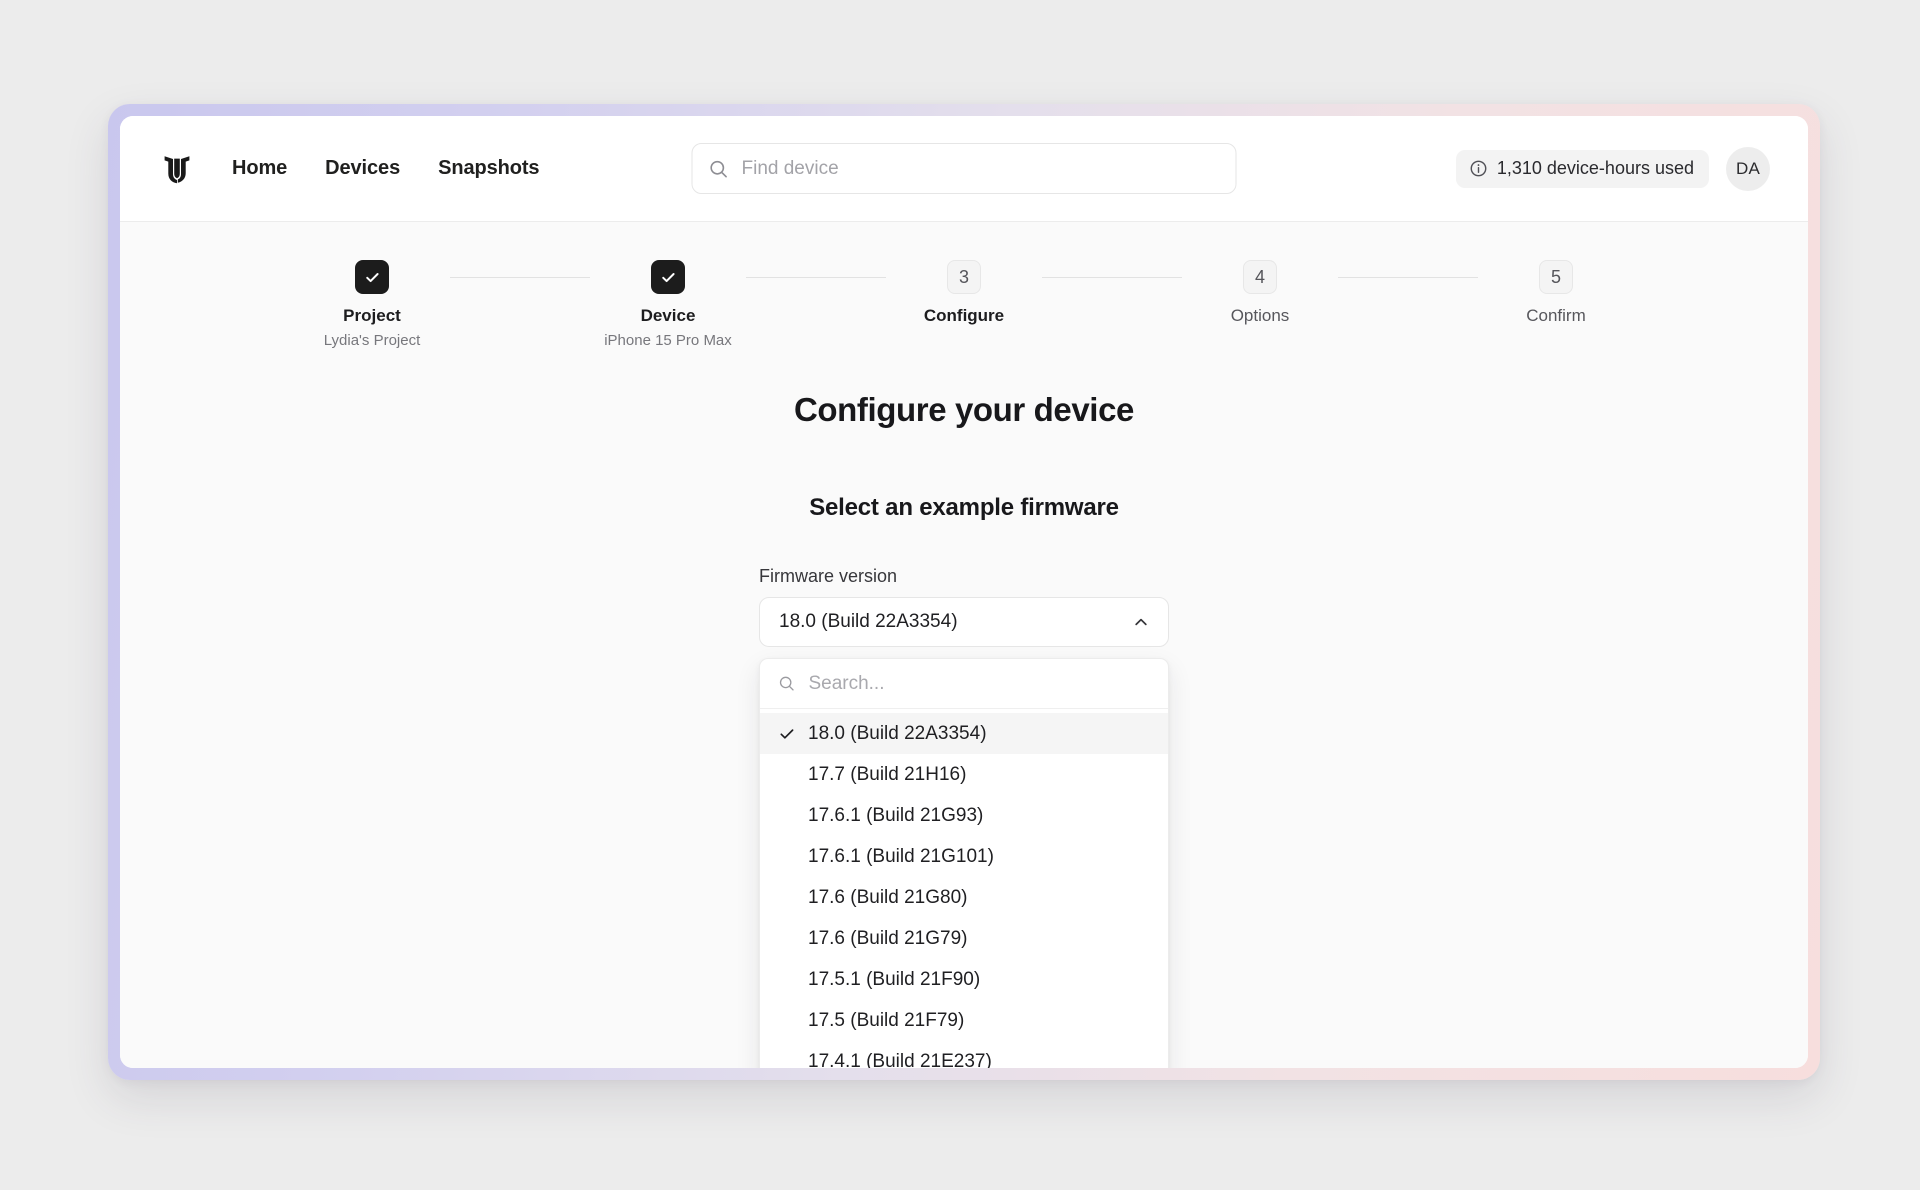  I want to click on page-title: Configure your device, so click(963, 409).